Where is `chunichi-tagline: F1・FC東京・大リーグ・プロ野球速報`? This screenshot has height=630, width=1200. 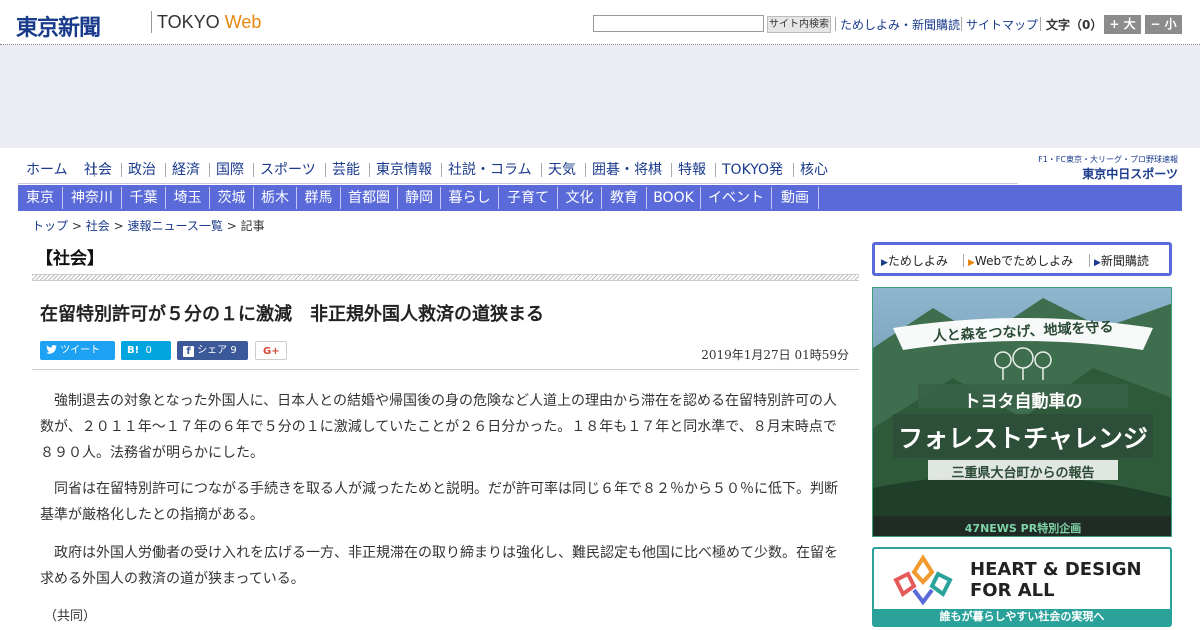
chunichi-tagline: F1・FC東京・大リーグ・プロ野球速報 is located at coordinates (1108, 159).